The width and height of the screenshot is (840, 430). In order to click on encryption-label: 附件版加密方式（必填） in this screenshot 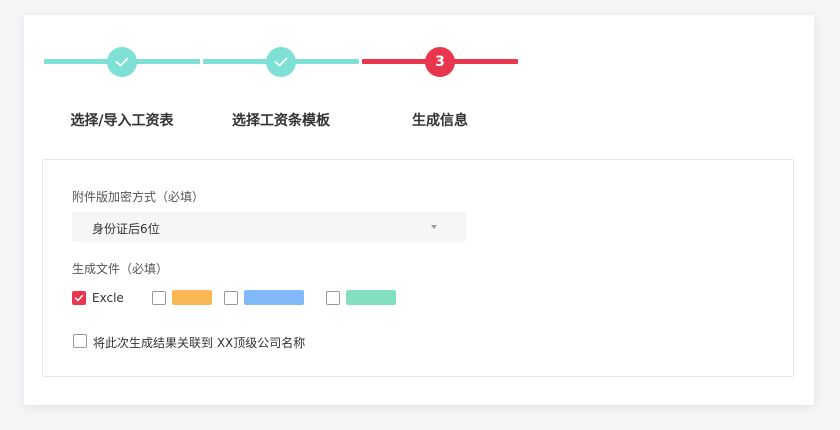, I will do `click(138, 197)`.